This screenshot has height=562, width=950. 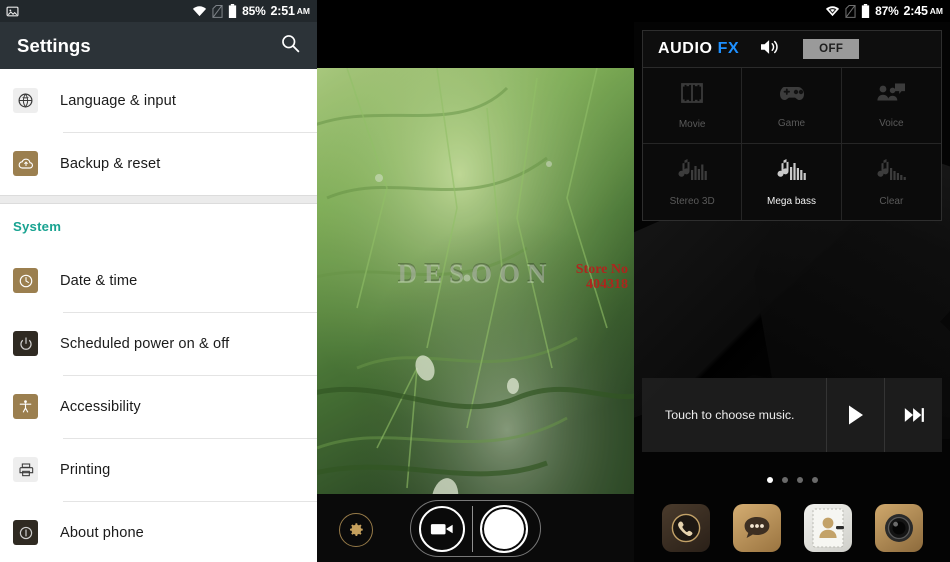 I want to click on clock-icon, so click(x=25, y=280).